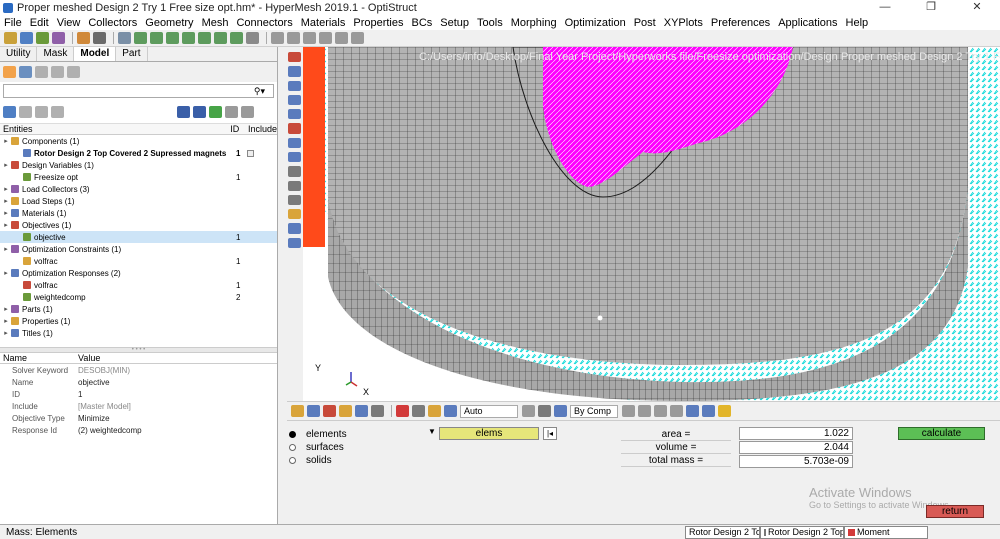 The image size is (1000, 539). Describe the element at coordinates (378, 23) in the screenshot. I see `menu-properties: Properties` at that location.